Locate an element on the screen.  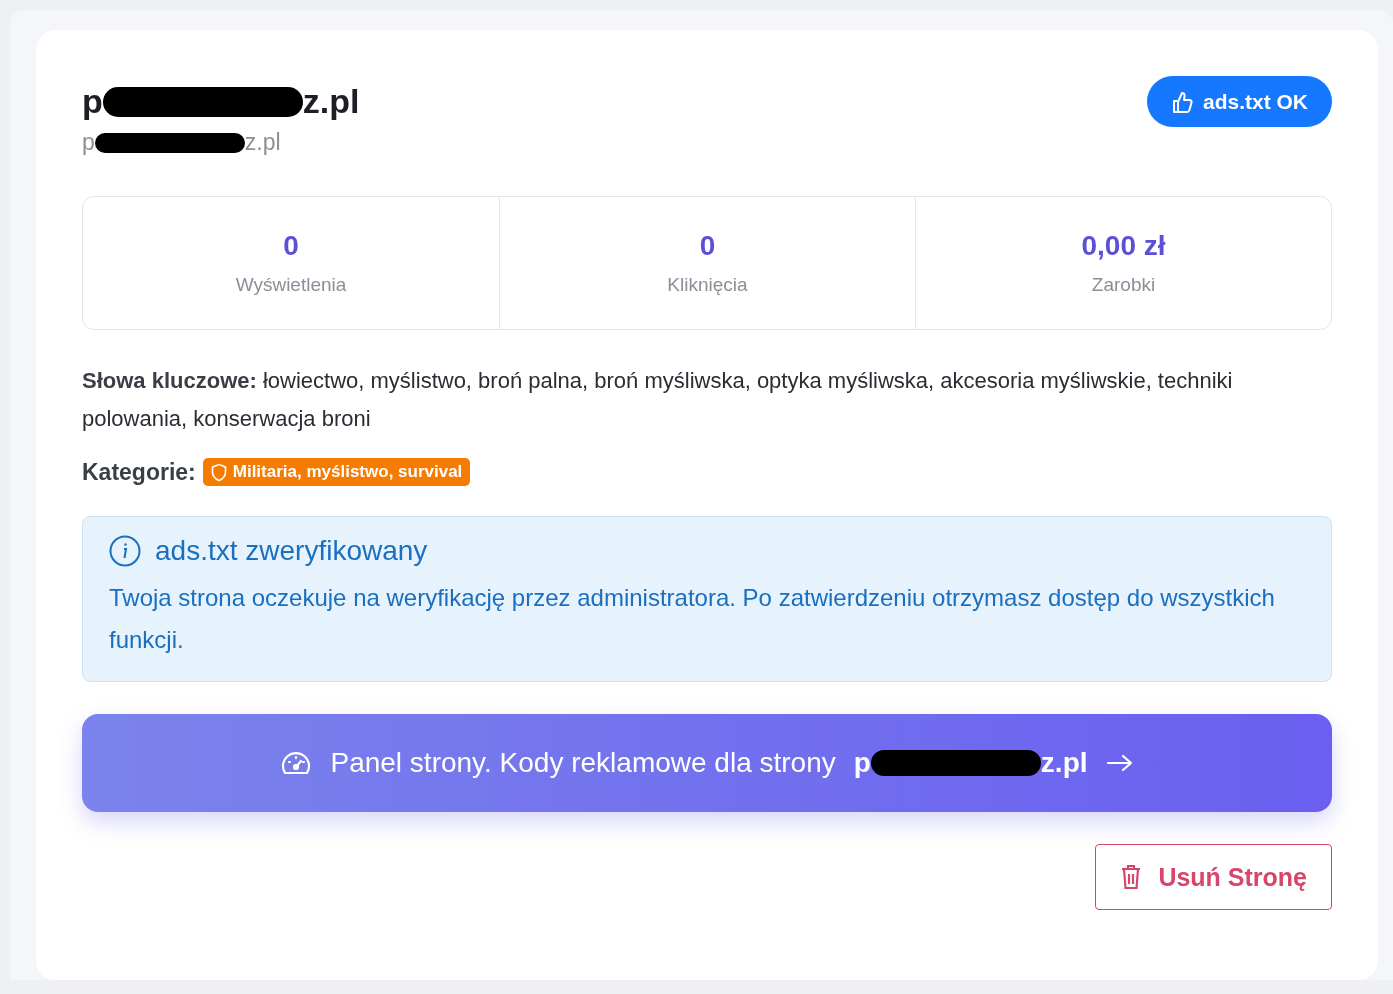
stat-label: Zarobki is located at coordinates (1123, 285).